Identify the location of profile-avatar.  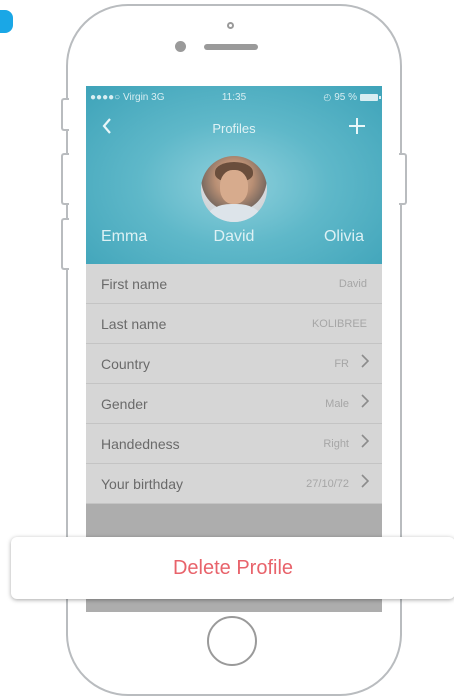
(234, 189).